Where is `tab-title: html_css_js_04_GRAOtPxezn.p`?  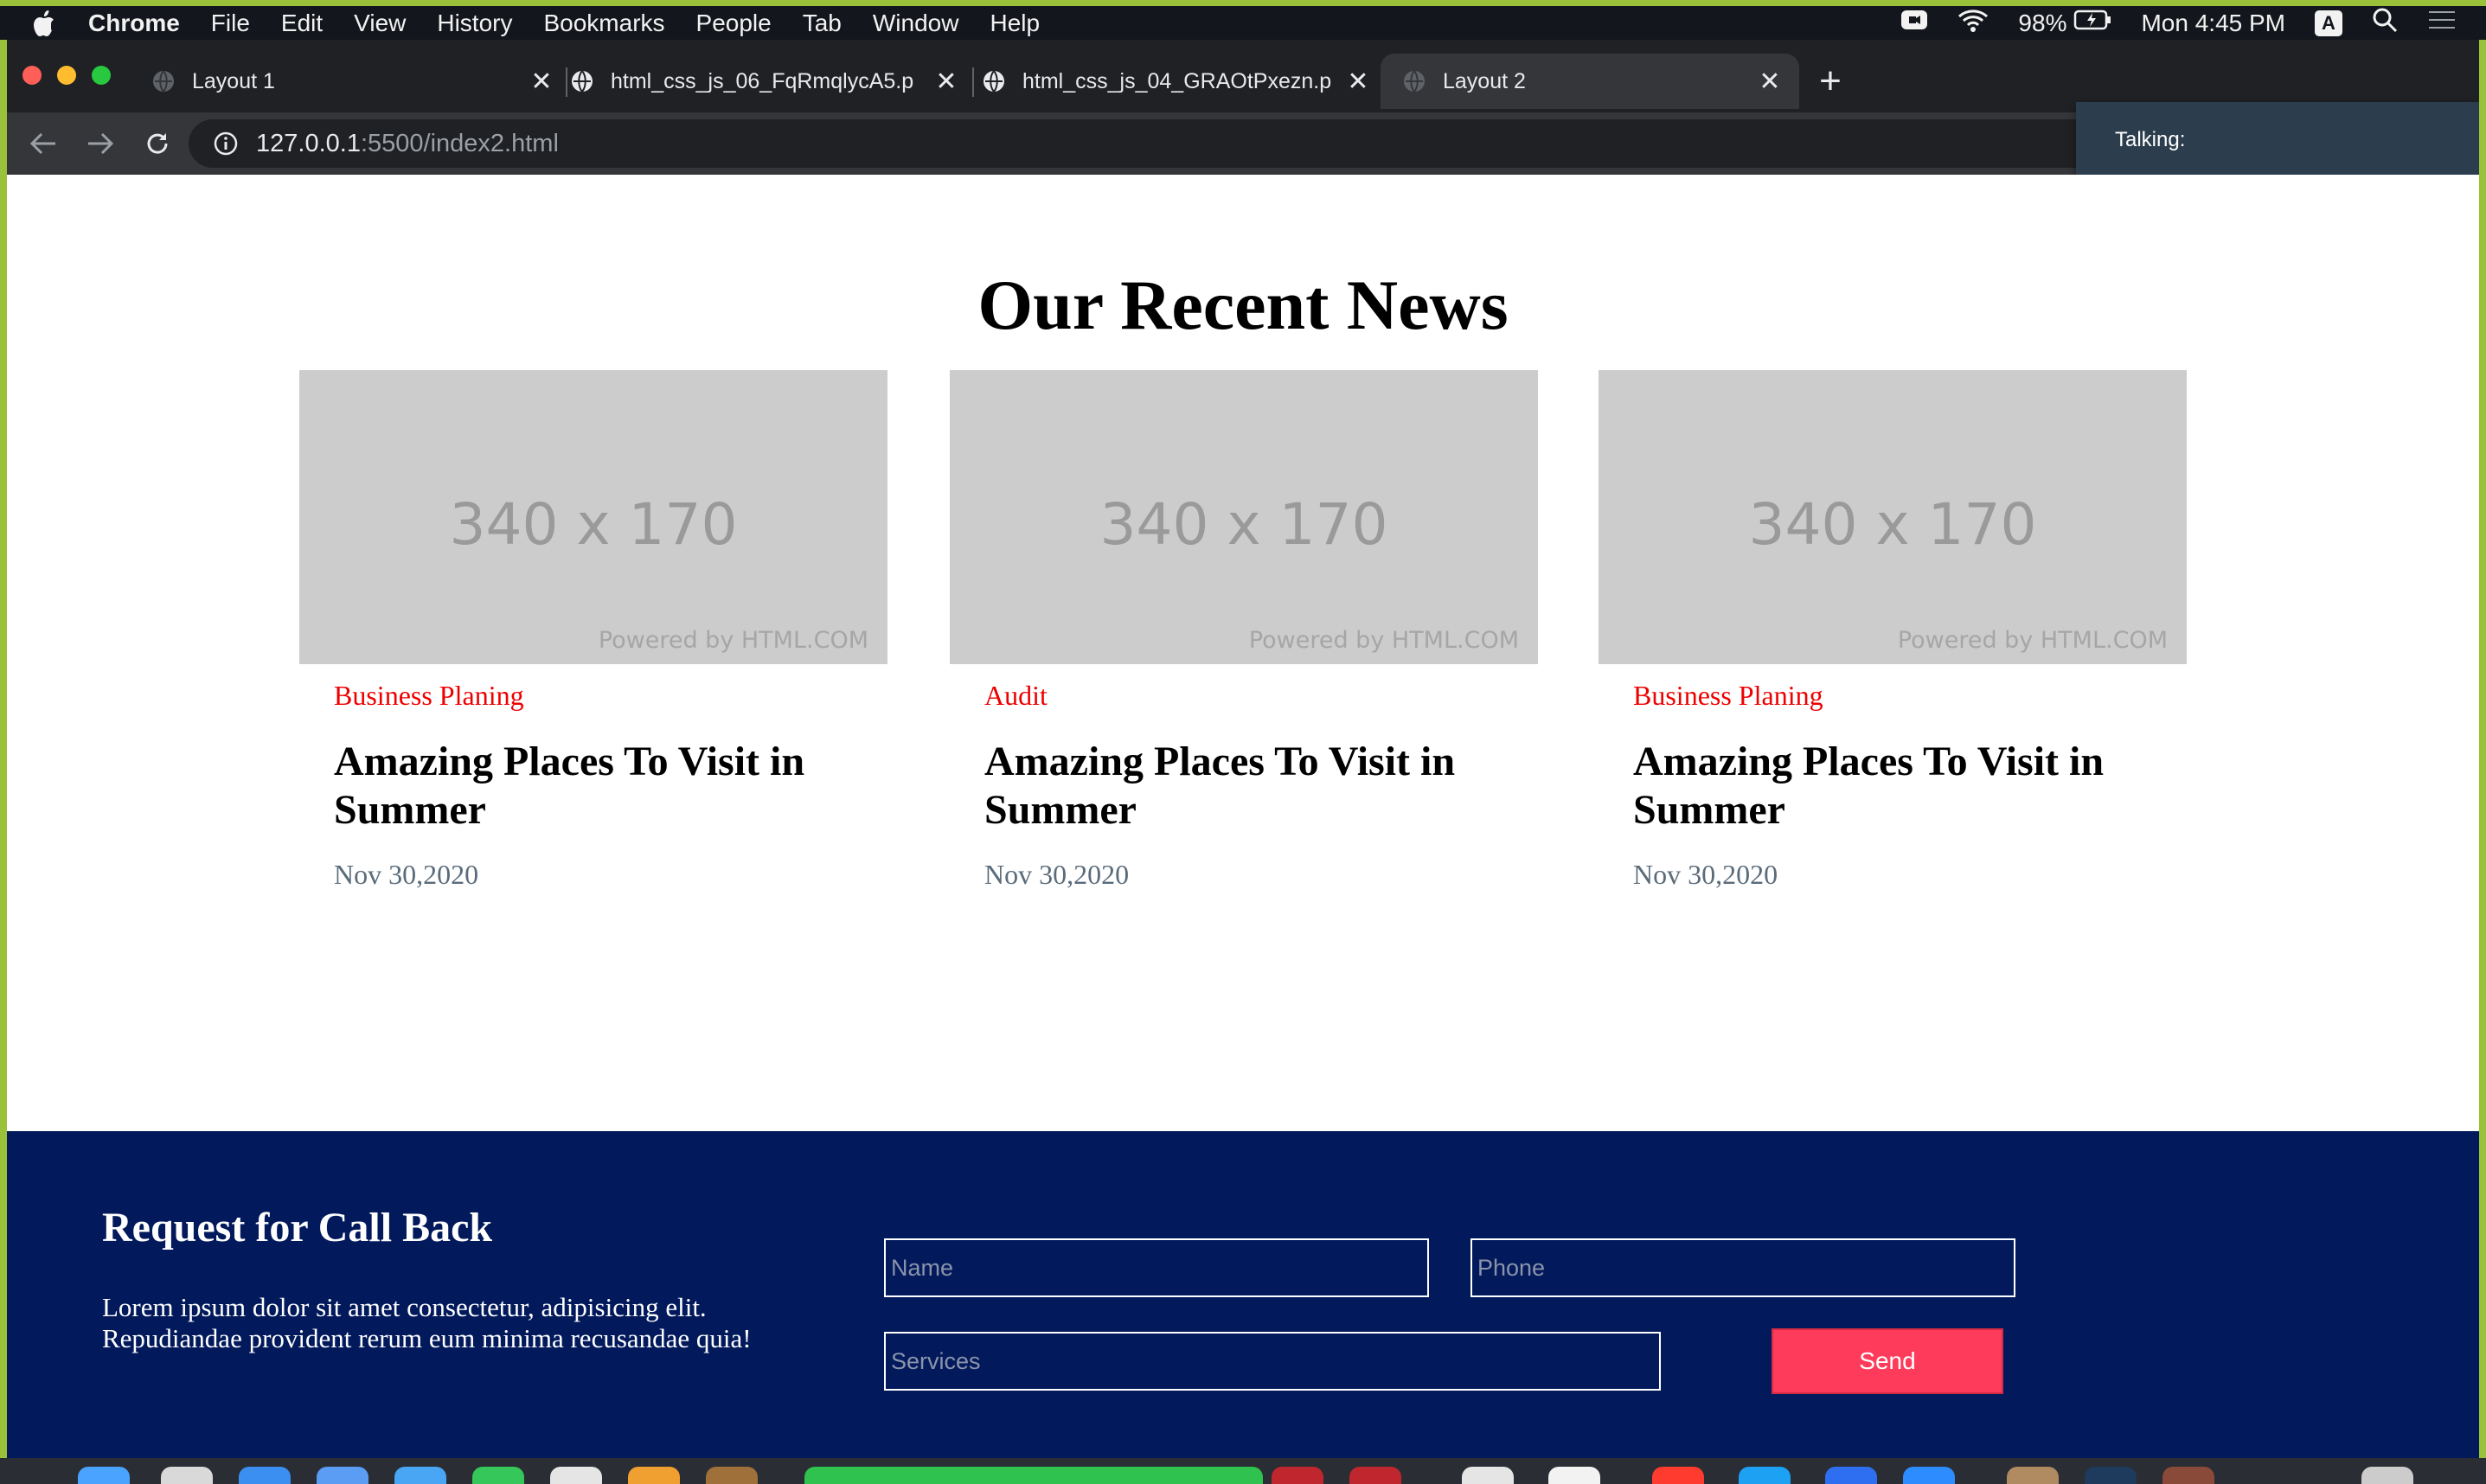
tab-title: html_css_js_04_GRAOtPxezn.p is located at coordinates (1177, 80).